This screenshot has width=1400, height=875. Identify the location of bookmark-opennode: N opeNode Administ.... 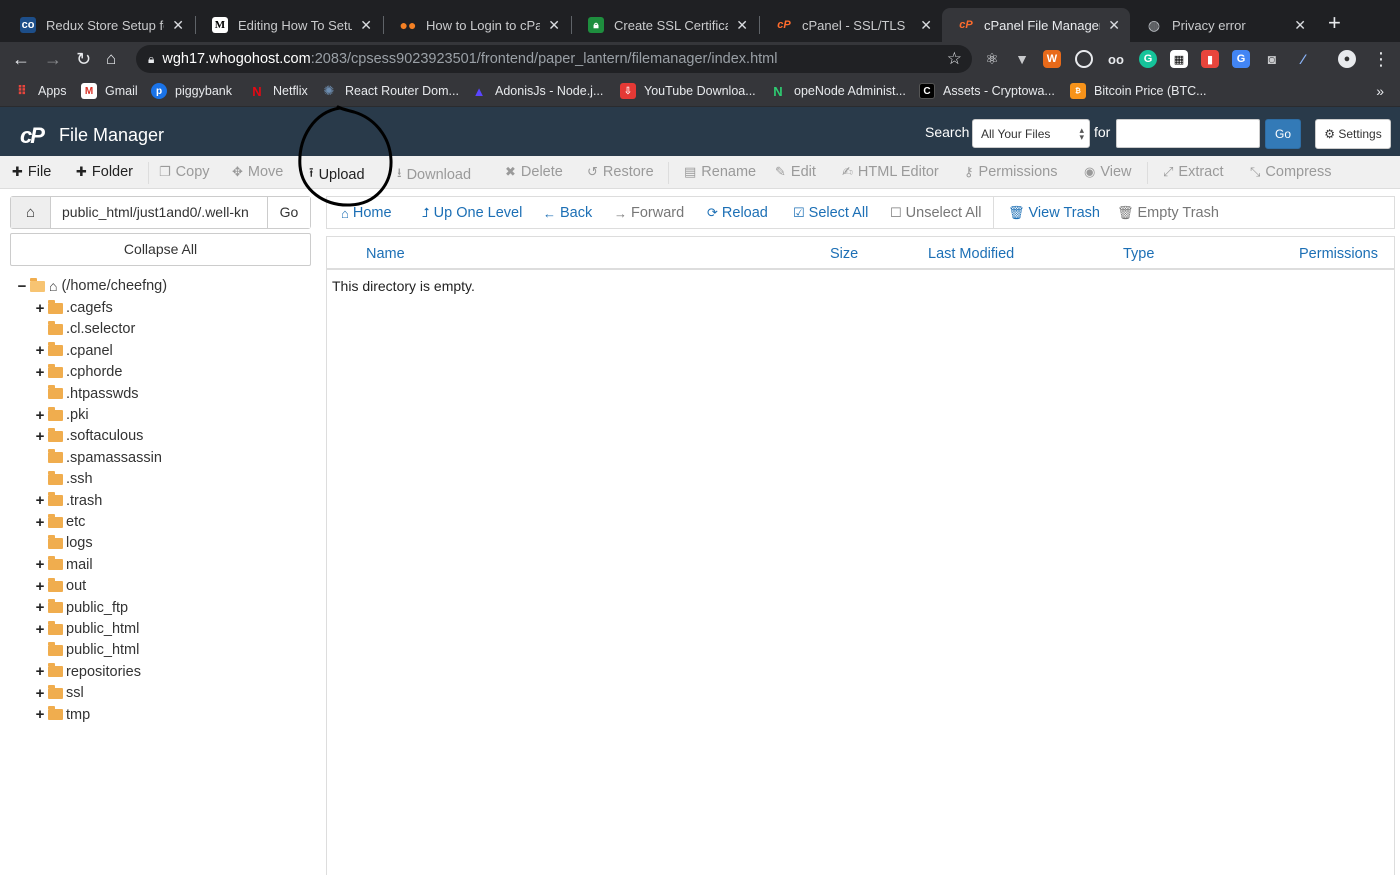
(838, 91).